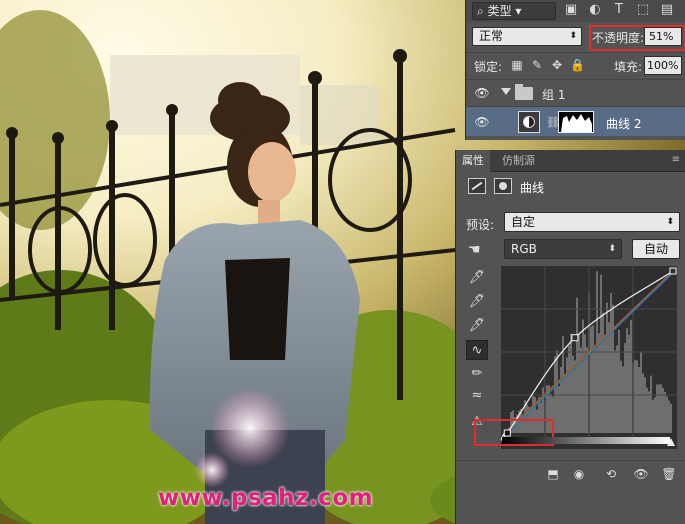 The image size is (685, 524). Describe the element at coordinates (491, 36) in the screenshot. I see `blend-mode-value: 正常` at that location.